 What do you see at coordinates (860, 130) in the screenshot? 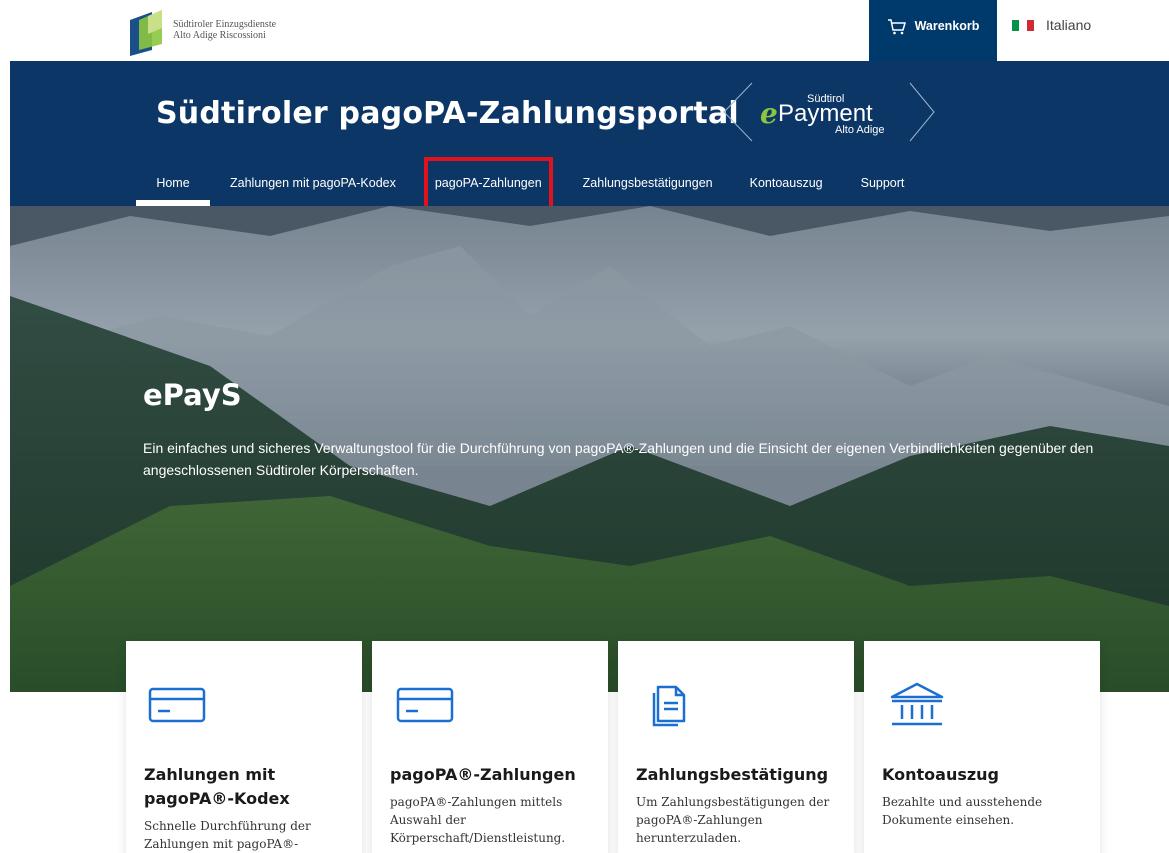
I see `brand-bottom: Alto Adige` at bounding box center [860, 130].